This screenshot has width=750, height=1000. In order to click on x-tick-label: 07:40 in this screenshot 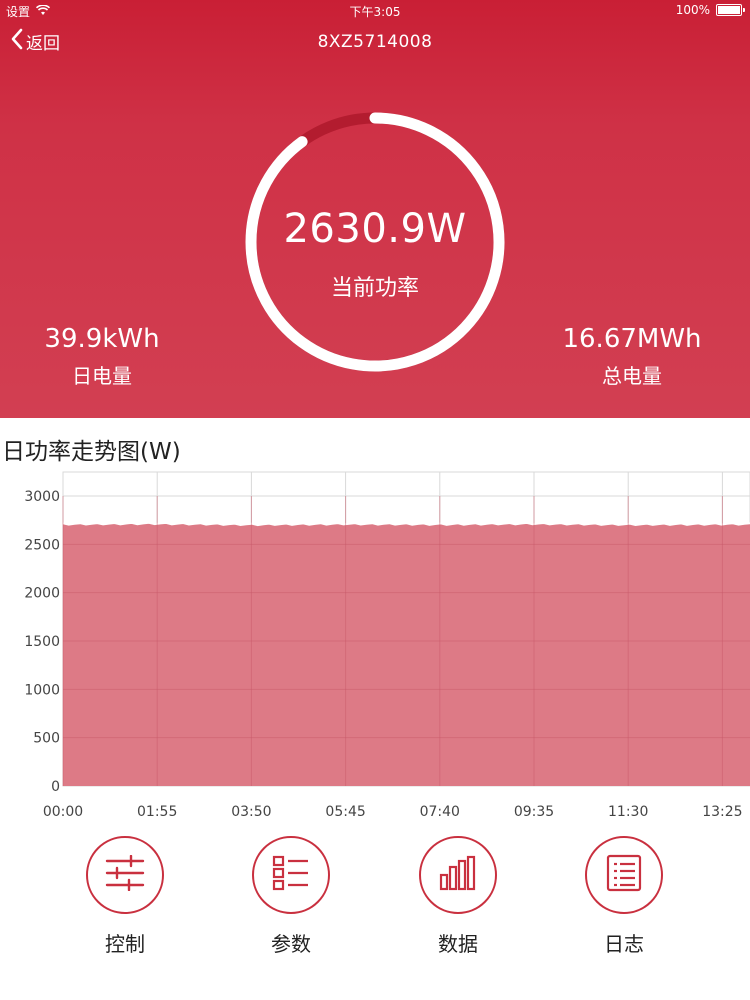, I will do `click(440, 812)`.